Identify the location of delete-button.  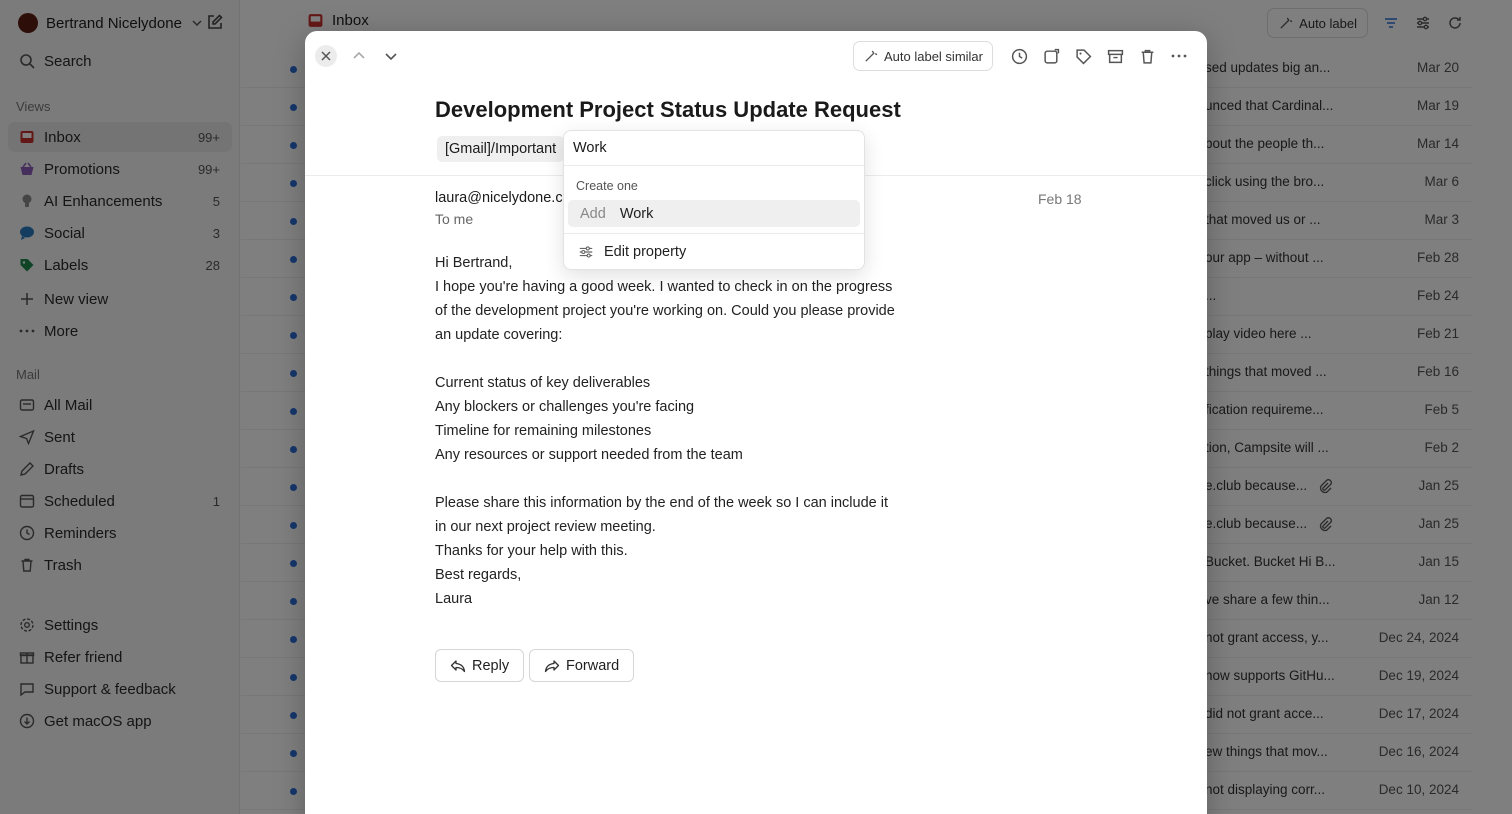
(1147, 56).